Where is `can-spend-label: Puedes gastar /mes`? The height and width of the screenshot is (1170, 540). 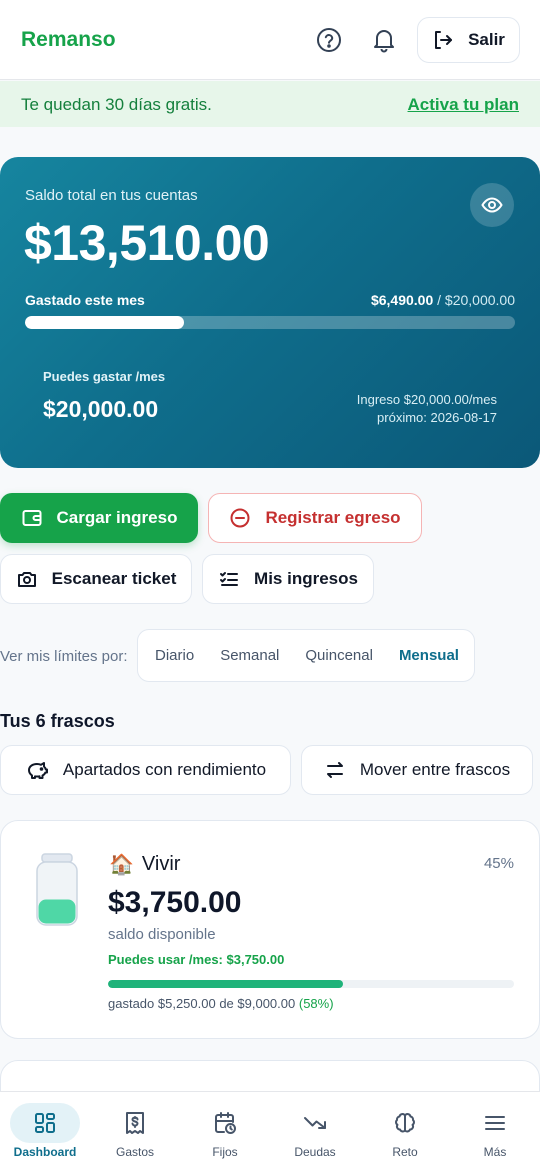 can-spend-label: Puedes gastar /mes is located at coordinates (104, 376).